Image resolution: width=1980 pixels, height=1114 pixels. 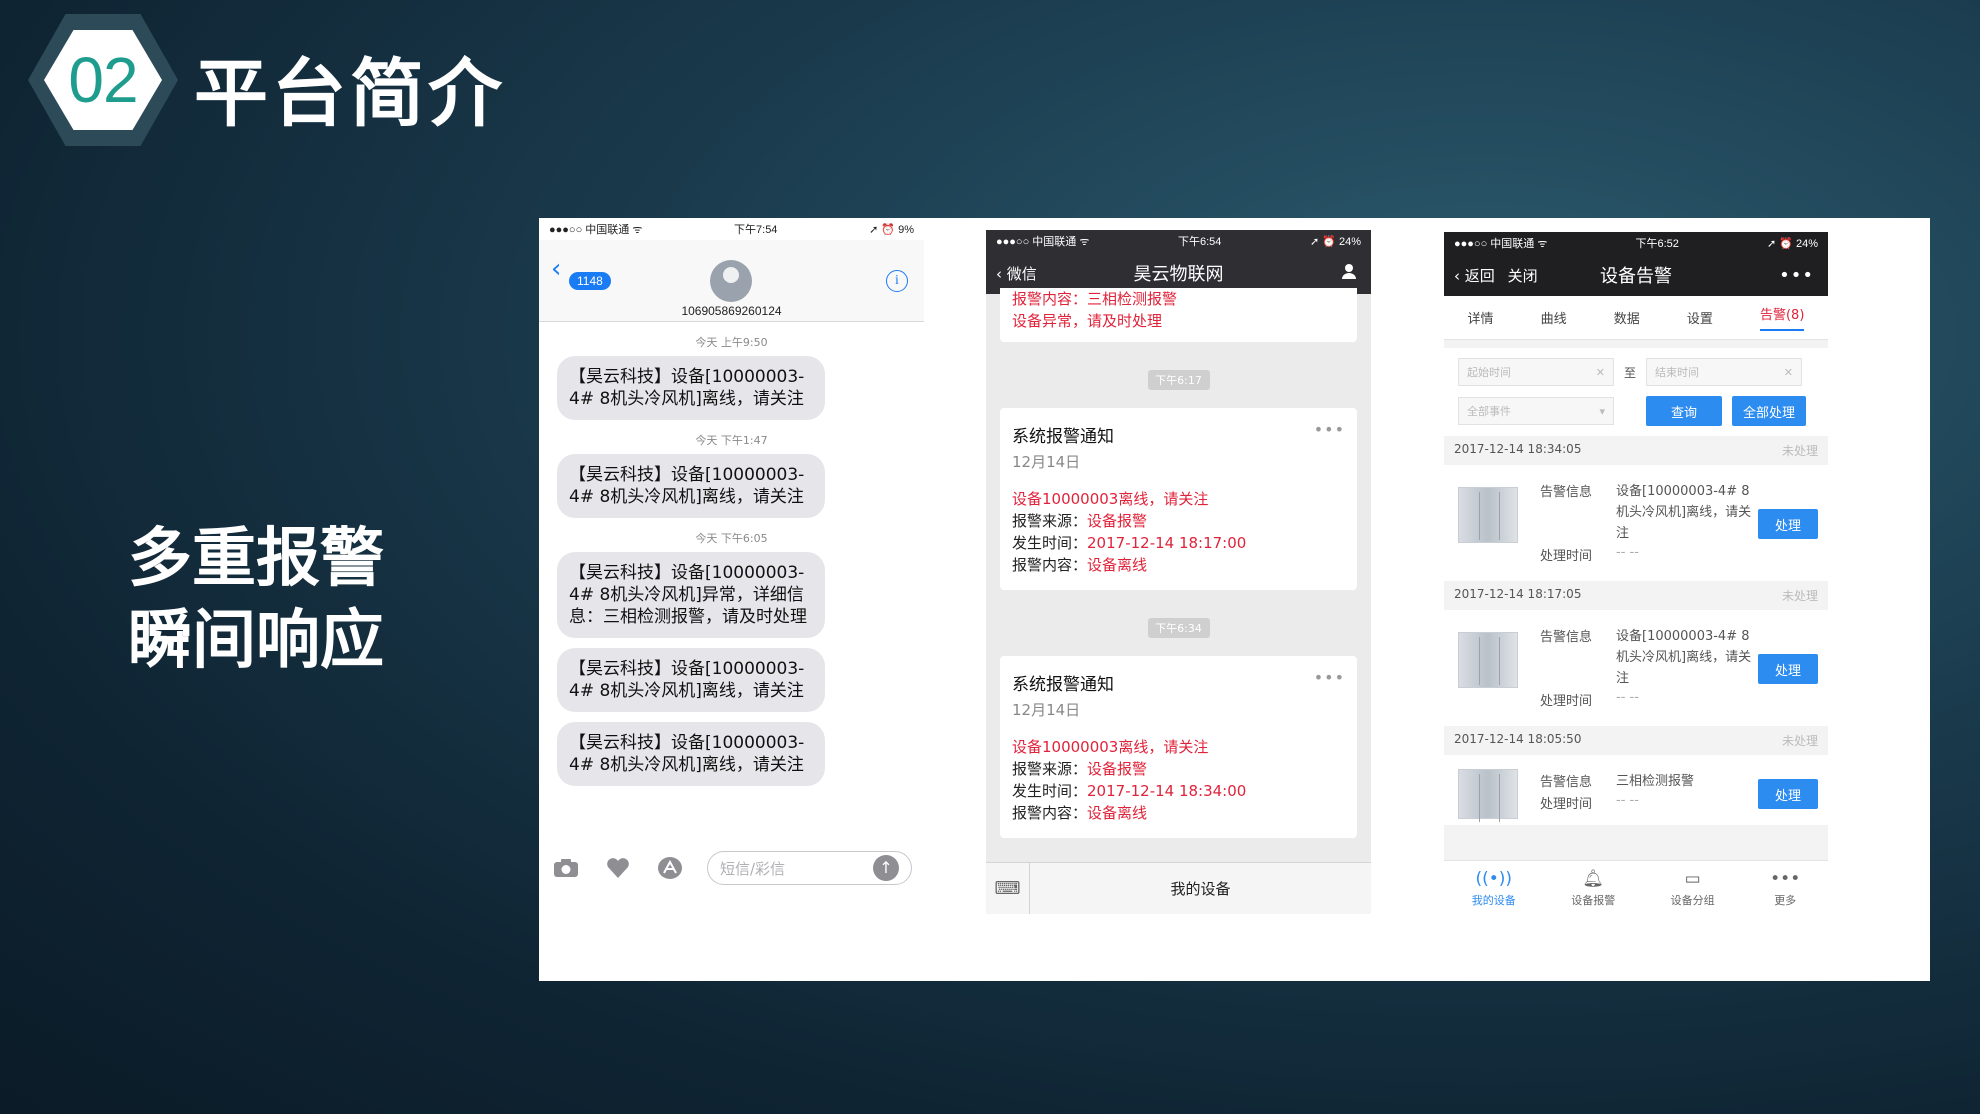 What do you see at coordinates (618, 868) in the screenshot?
I see `digital-touch-icon` at bounding box center [618, 868].